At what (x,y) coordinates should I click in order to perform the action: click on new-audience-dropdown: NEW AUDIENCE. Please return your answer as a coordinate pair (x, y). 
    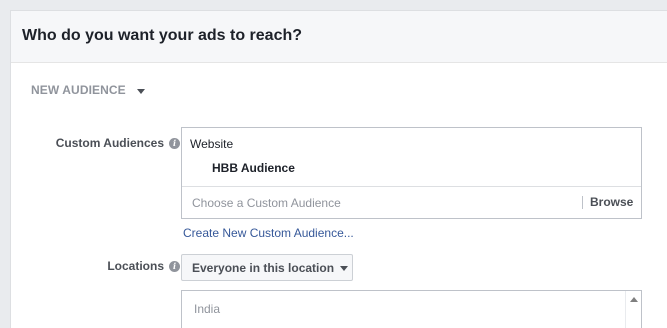
    Looking at the image, I should click on (88, 90).